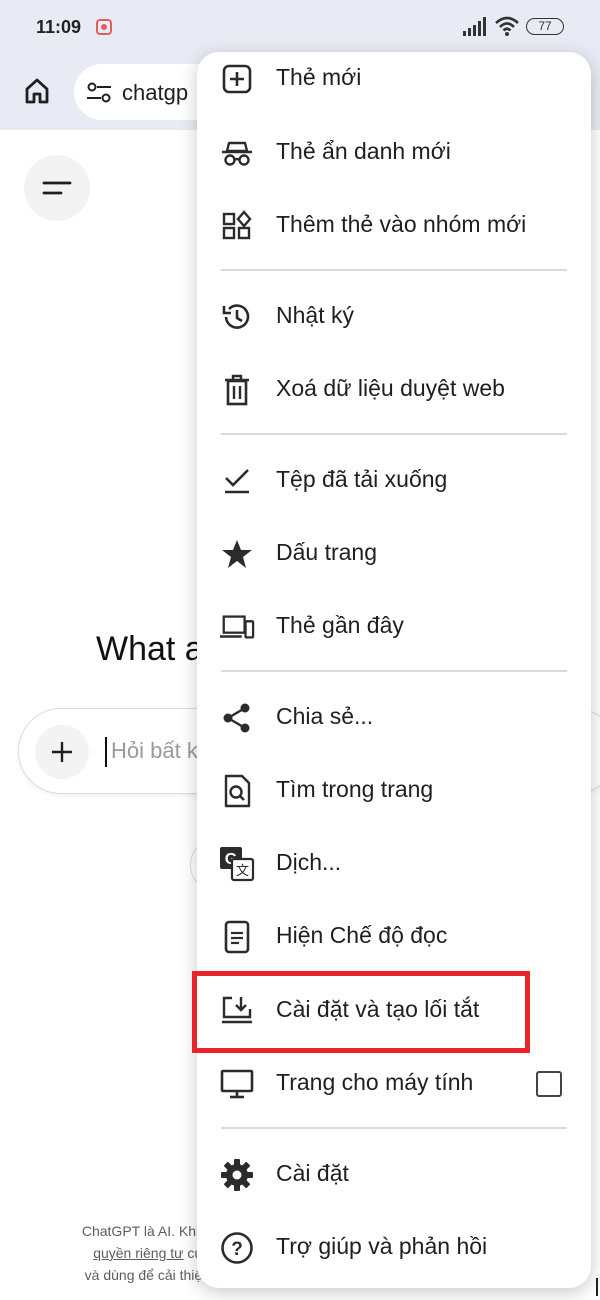 Image resolution: width=600 pixels, height=1300 pixels. Describe the element at coordinates (363, 151) in the screenshot. I see `menu-item-label: Thẻ ẩn danh mới` at that location.